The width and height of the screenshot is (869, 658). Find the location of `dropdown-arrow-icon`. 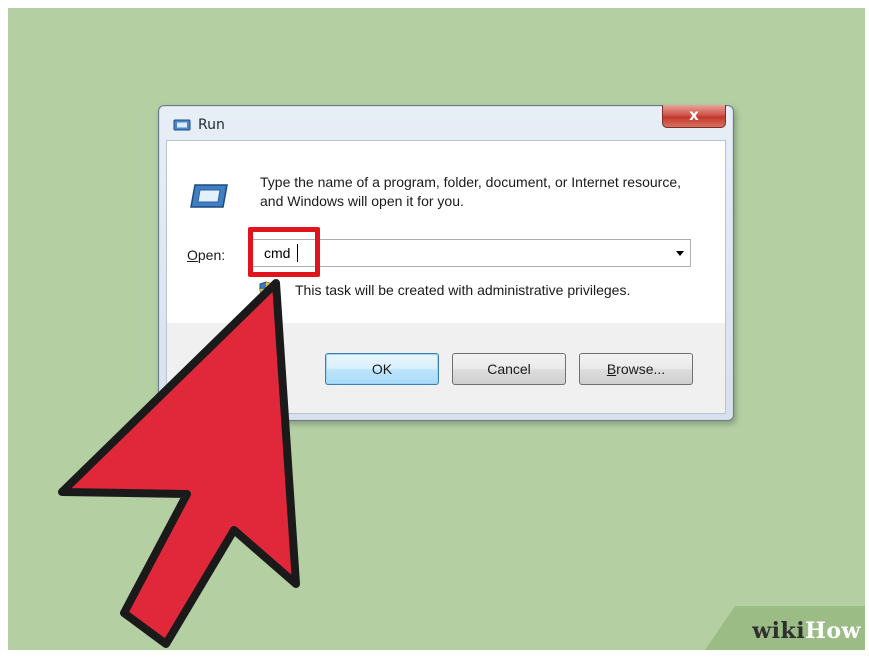

dropdown-arrow-icon is located at coordinates (680, 253).